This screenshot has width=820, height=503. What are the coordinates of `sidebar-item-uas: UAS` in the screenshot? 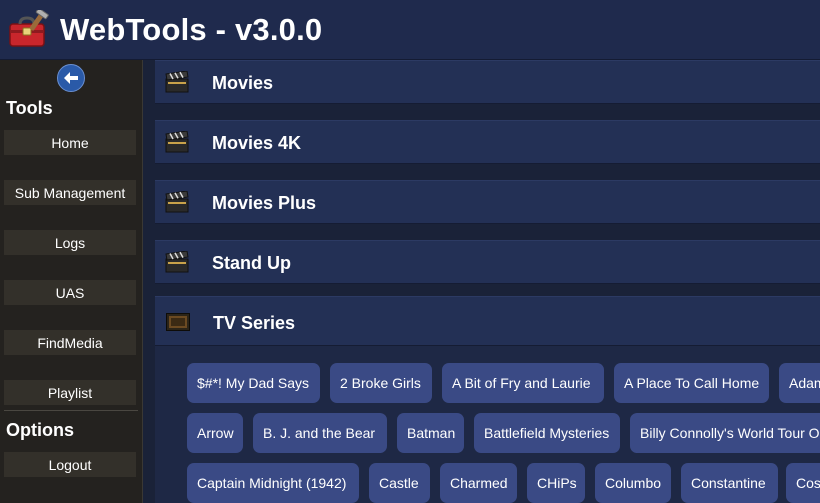 It's located at (70, 292).